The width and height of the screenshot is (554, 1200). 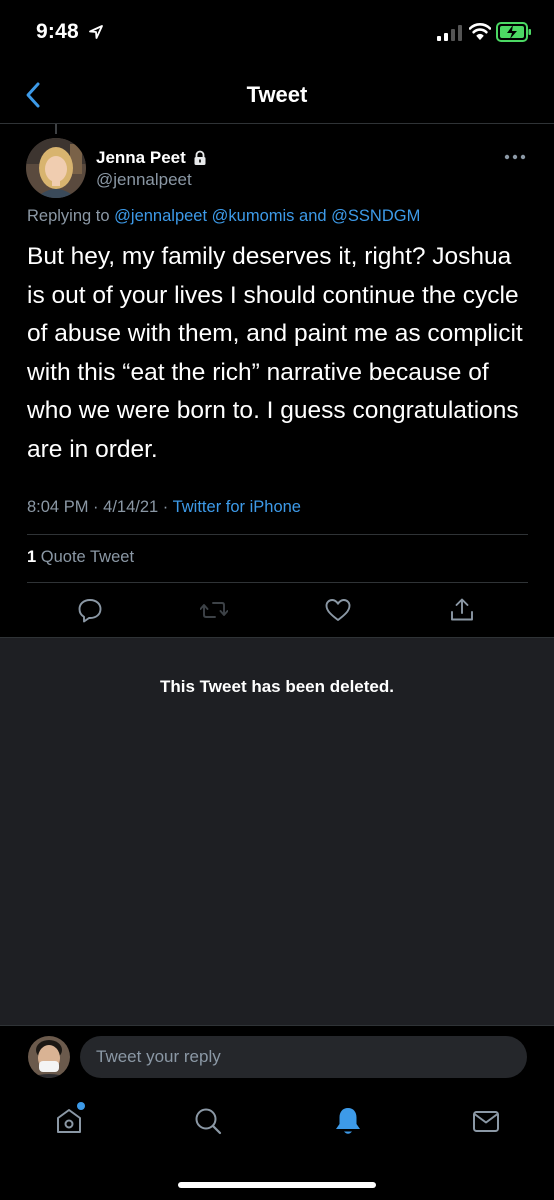 I want to click on tweet-date: 4/14/21, so click(x=131, y=507).